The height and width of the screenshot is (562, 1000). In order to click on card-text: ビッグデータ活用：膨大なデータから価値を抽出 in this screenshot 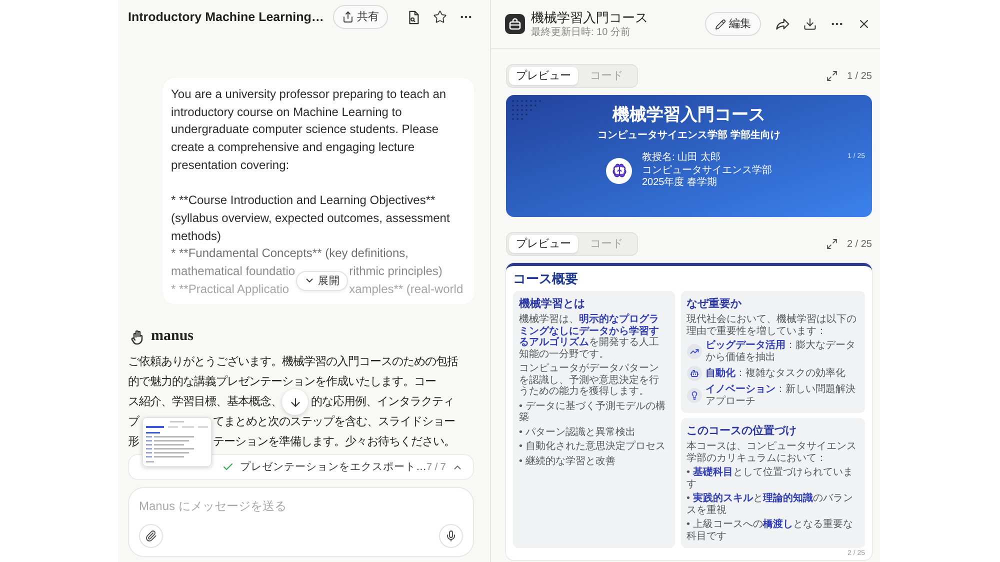, I will do `click(781, 351)`.